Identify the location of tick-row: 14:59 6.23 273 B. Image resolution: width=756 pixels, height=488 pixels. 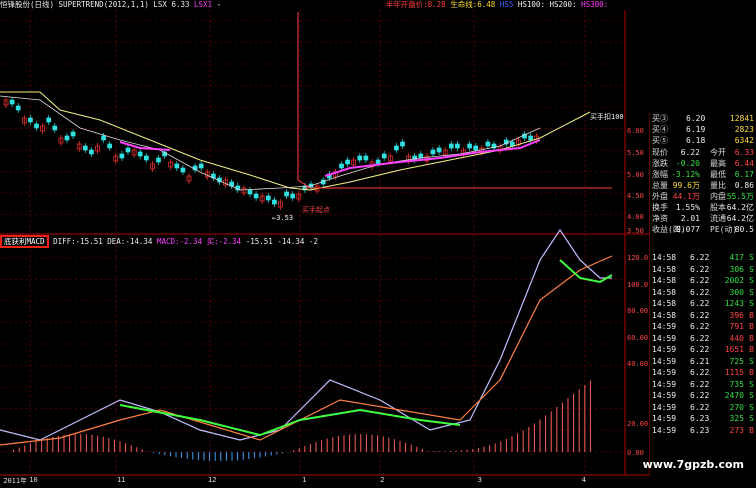
(704, 431).